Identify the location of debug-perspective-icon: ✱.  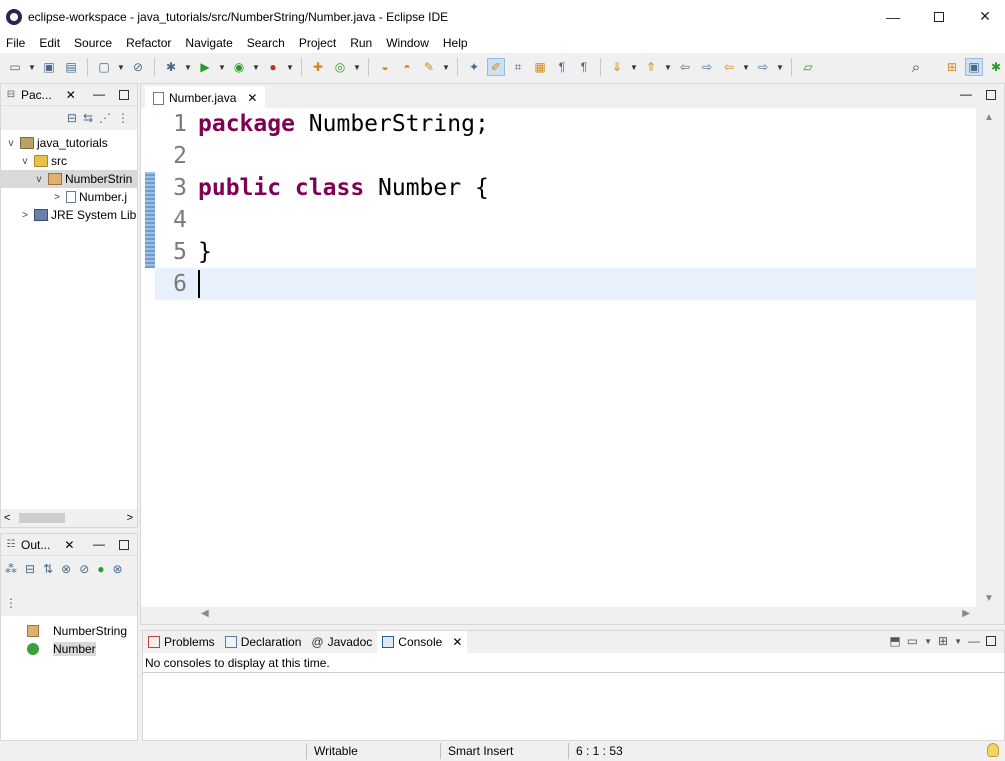
(996, 67).